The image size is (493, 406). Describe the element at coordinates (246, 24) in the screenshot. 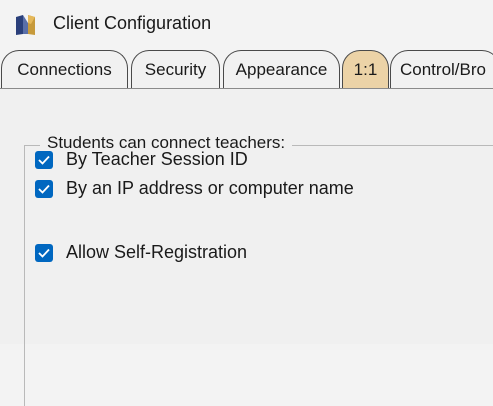

I see `title-bar: Client Configuration` at that location.